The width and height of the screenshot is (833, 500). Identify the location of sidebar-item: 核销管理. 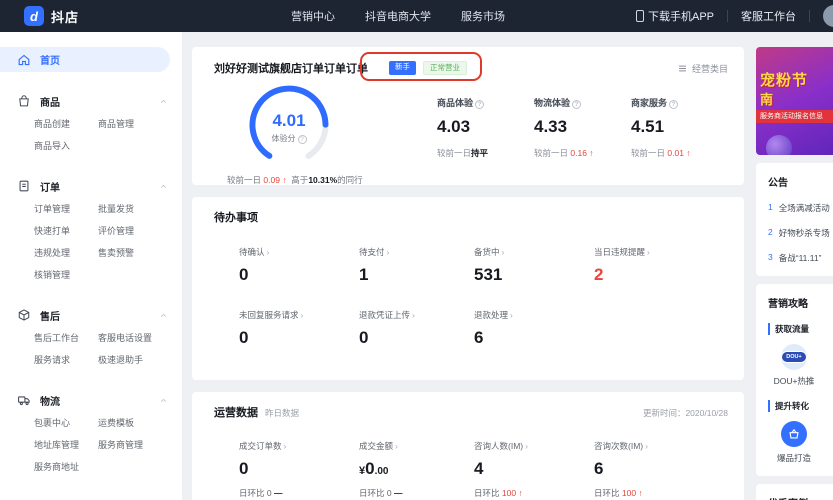
(66, 275).